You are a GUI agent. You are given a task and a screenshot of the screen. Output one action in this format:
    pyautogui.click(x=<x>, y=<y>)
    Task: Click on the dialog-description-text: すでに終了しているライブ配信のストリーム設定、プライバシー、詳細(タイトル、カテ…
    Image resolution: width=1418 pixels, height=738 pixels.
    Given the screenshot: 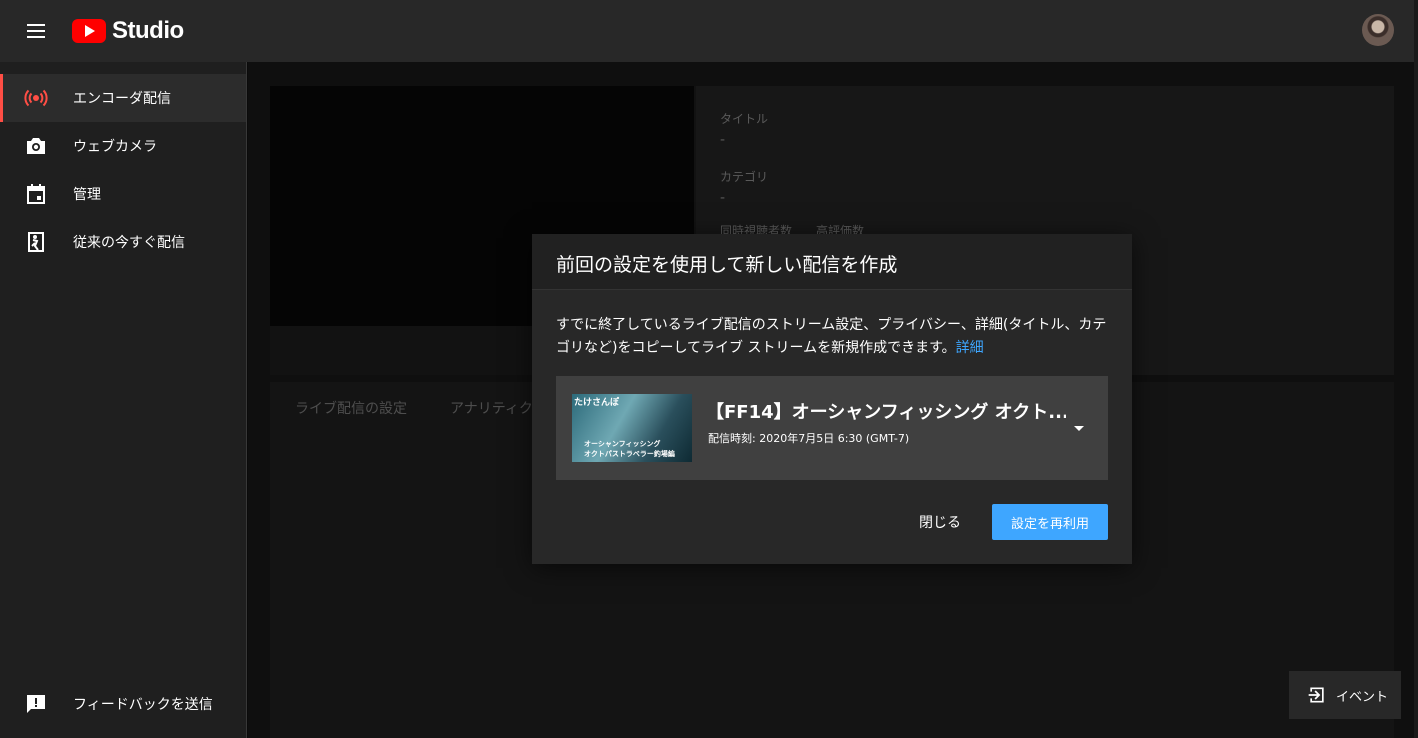 What is the action you would take?
    pyautogui.click(x=831, y=336)
    